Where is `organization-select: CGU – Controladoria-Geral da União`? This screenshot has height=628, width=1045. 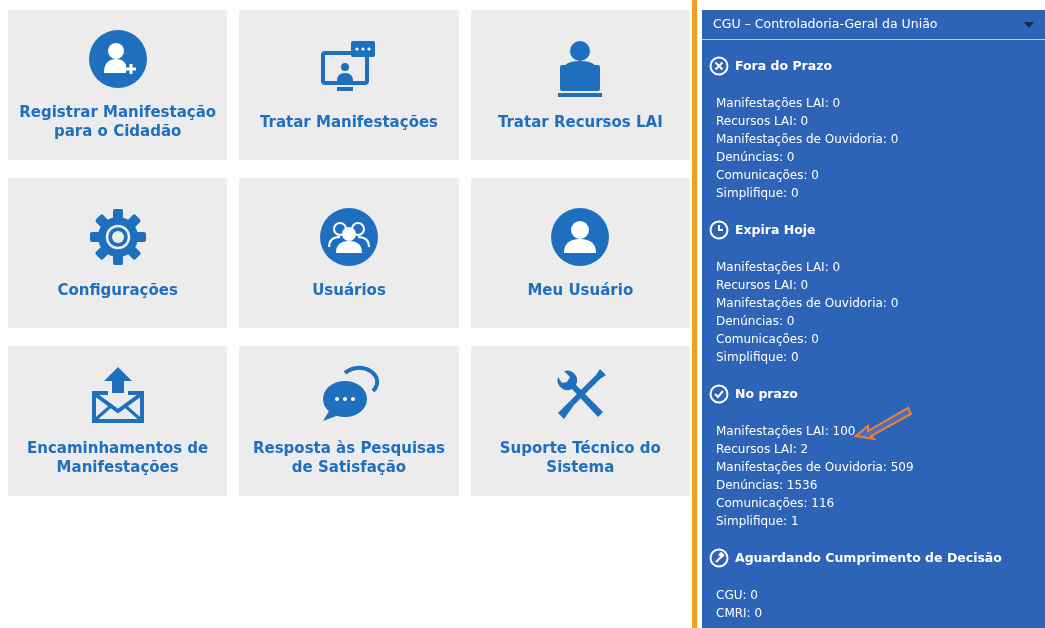 organization-select: CGU – Controladoria-Geral da União is located at coordinates (873, 25).